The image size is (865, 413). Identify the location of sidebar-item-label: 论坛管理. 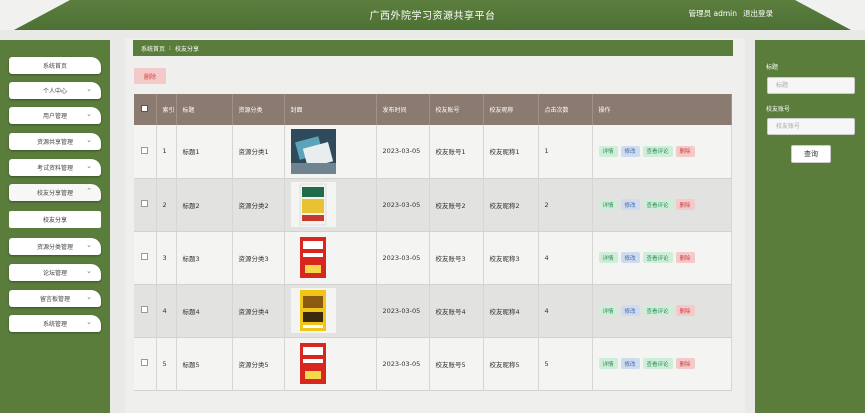
(54, 273).